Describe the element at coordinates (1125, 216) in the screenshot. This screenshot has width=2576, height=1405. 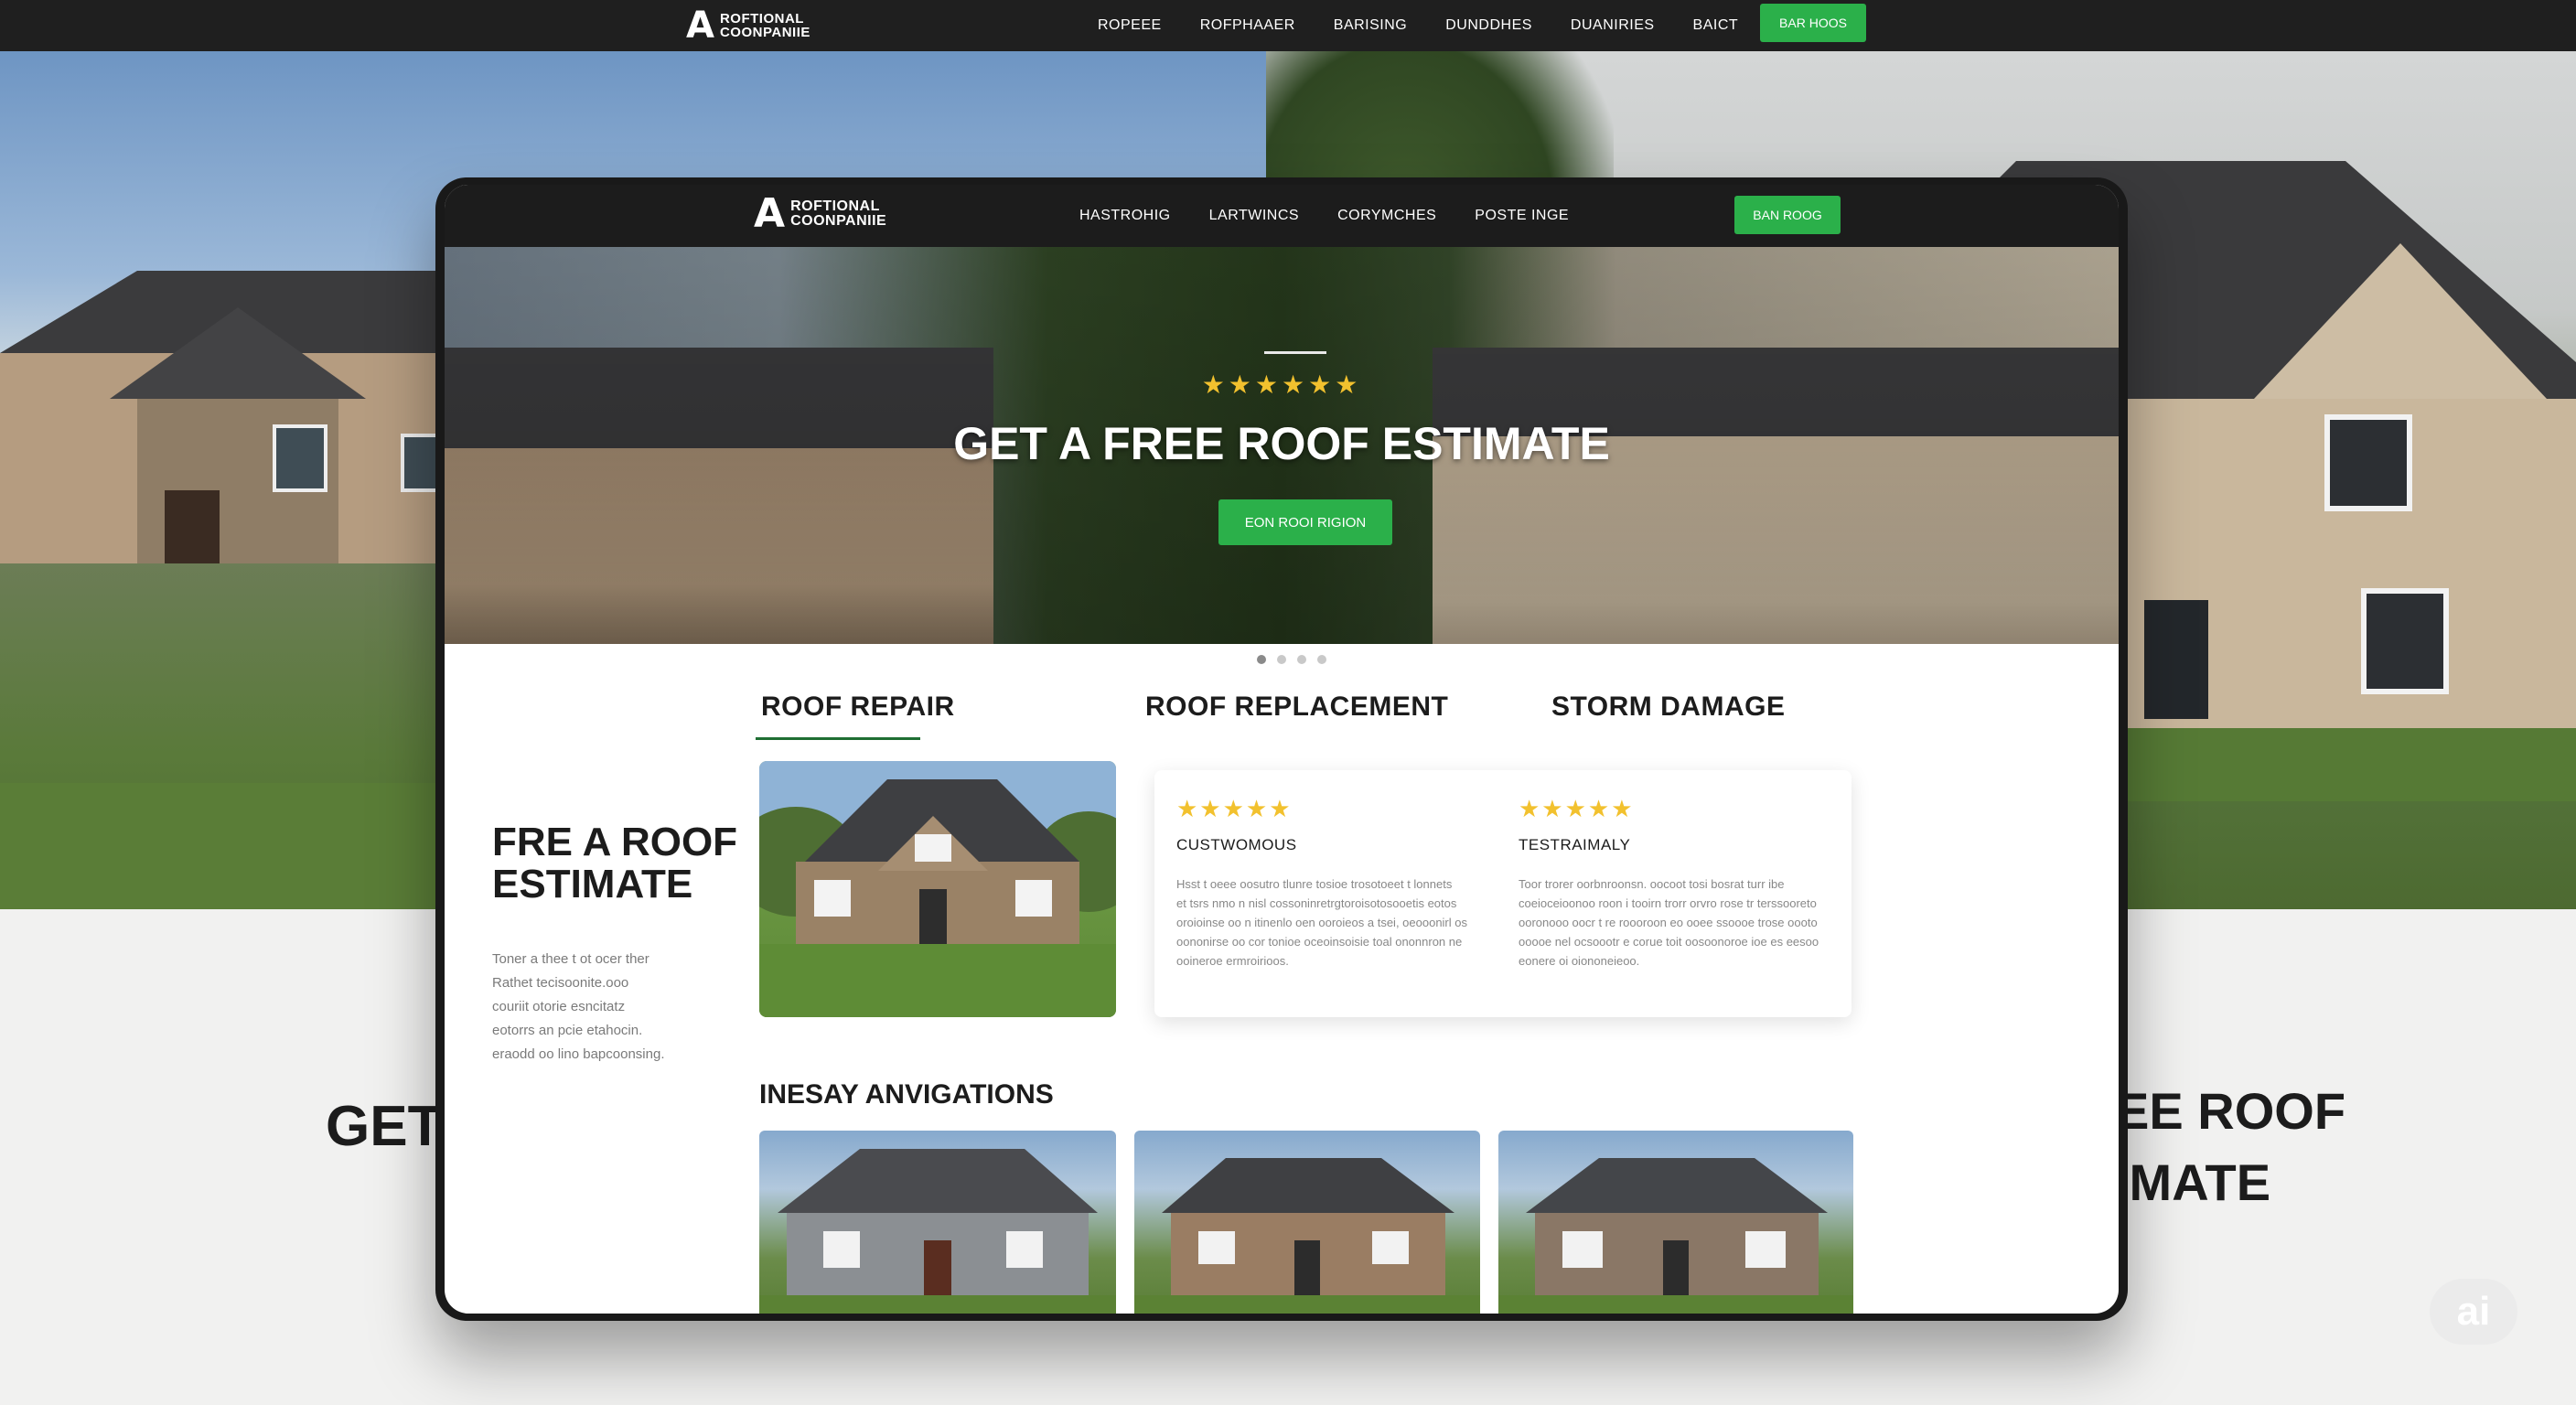
I see `inner-nav-link-1: HASTROHIG` at that location.